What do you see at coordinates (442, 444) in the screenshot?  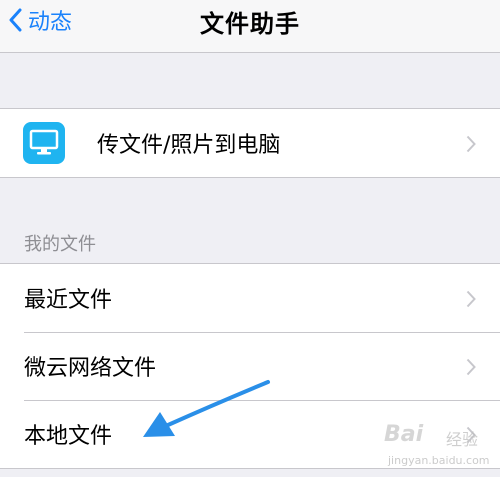 I see `baidu-watermark: Bai 经验 jingyan.baidu.com` at bounding box center [442, 444].